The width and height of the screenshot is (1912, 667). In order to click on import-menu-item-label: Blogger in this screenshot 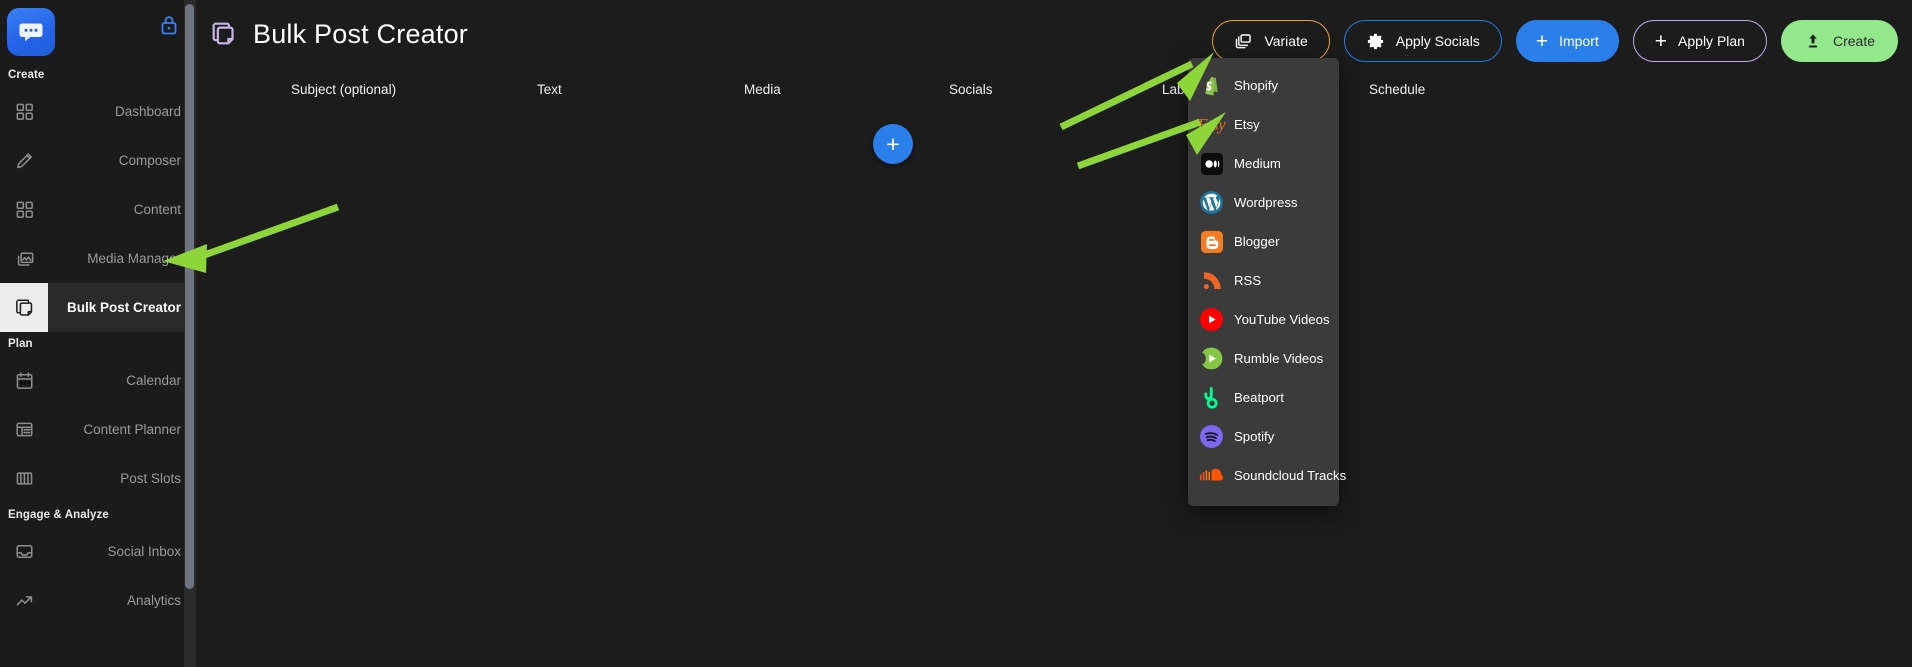, I will do `click(1257, 241)`.